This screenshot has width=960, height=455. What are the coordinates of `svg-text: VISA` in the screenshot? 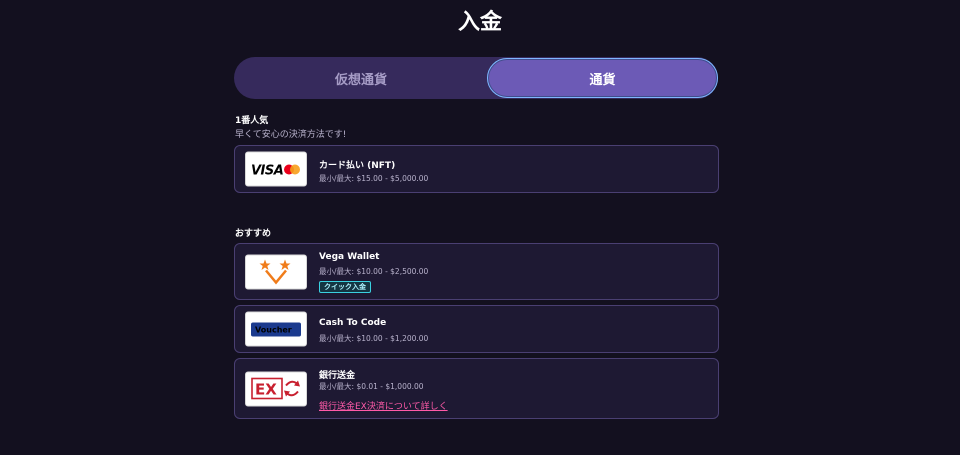 It's located at (267, 170).